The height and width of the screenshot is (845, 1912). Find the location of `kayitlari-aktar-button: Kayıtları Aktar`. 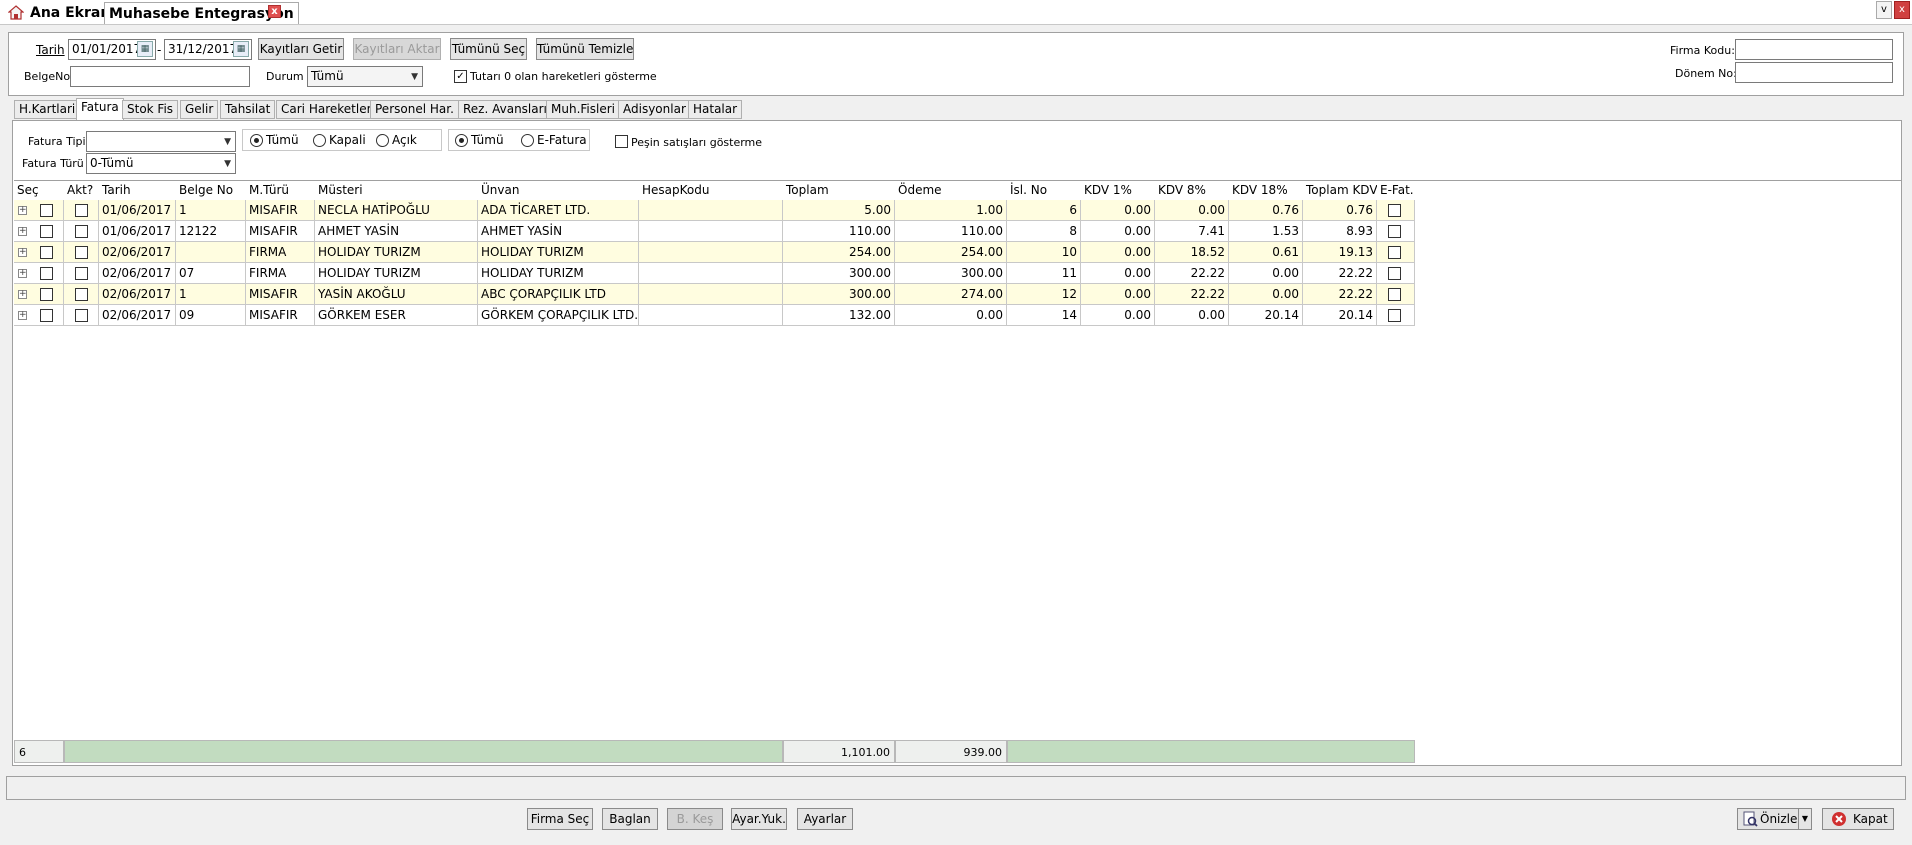

kayitlari-aktar-button: Kayıtları Aktar is located at coordinates (397, 49).